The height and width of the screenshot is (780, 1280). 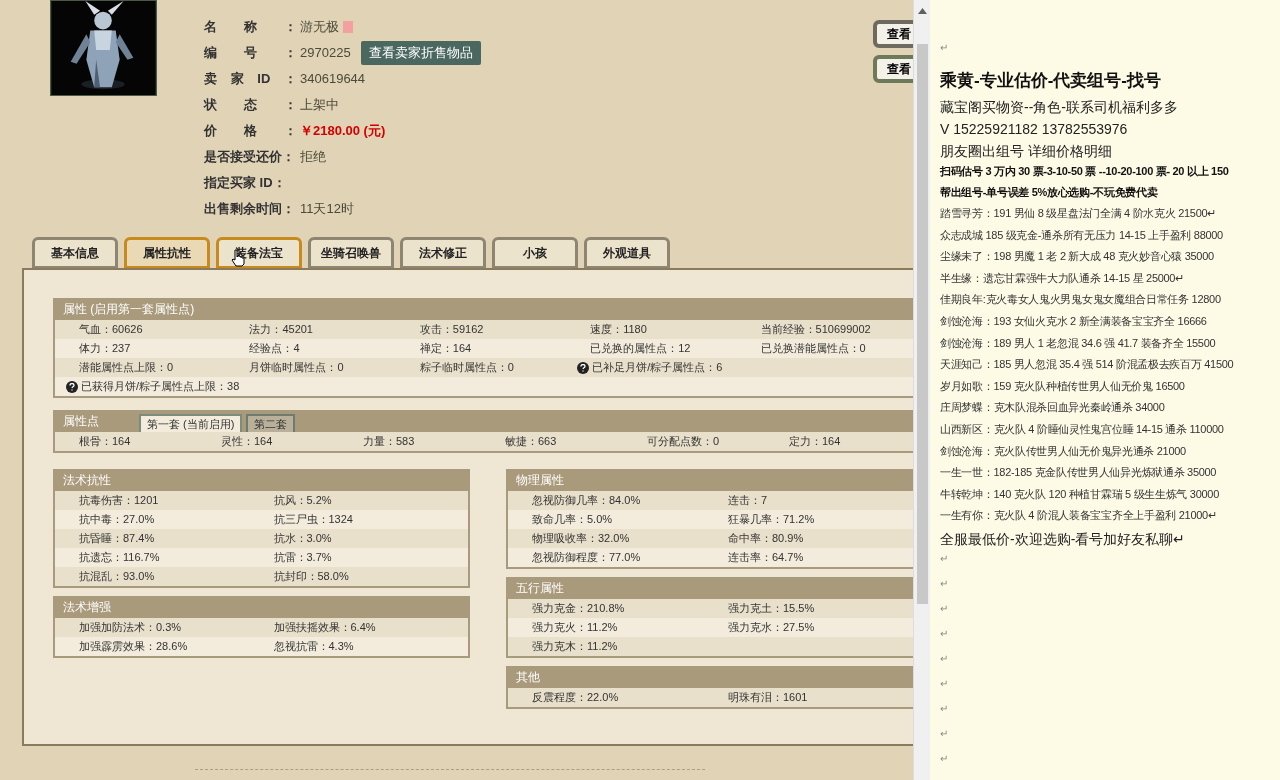 I want to click on attribute-text: 攻击：59162, so click(x=451, y=330).